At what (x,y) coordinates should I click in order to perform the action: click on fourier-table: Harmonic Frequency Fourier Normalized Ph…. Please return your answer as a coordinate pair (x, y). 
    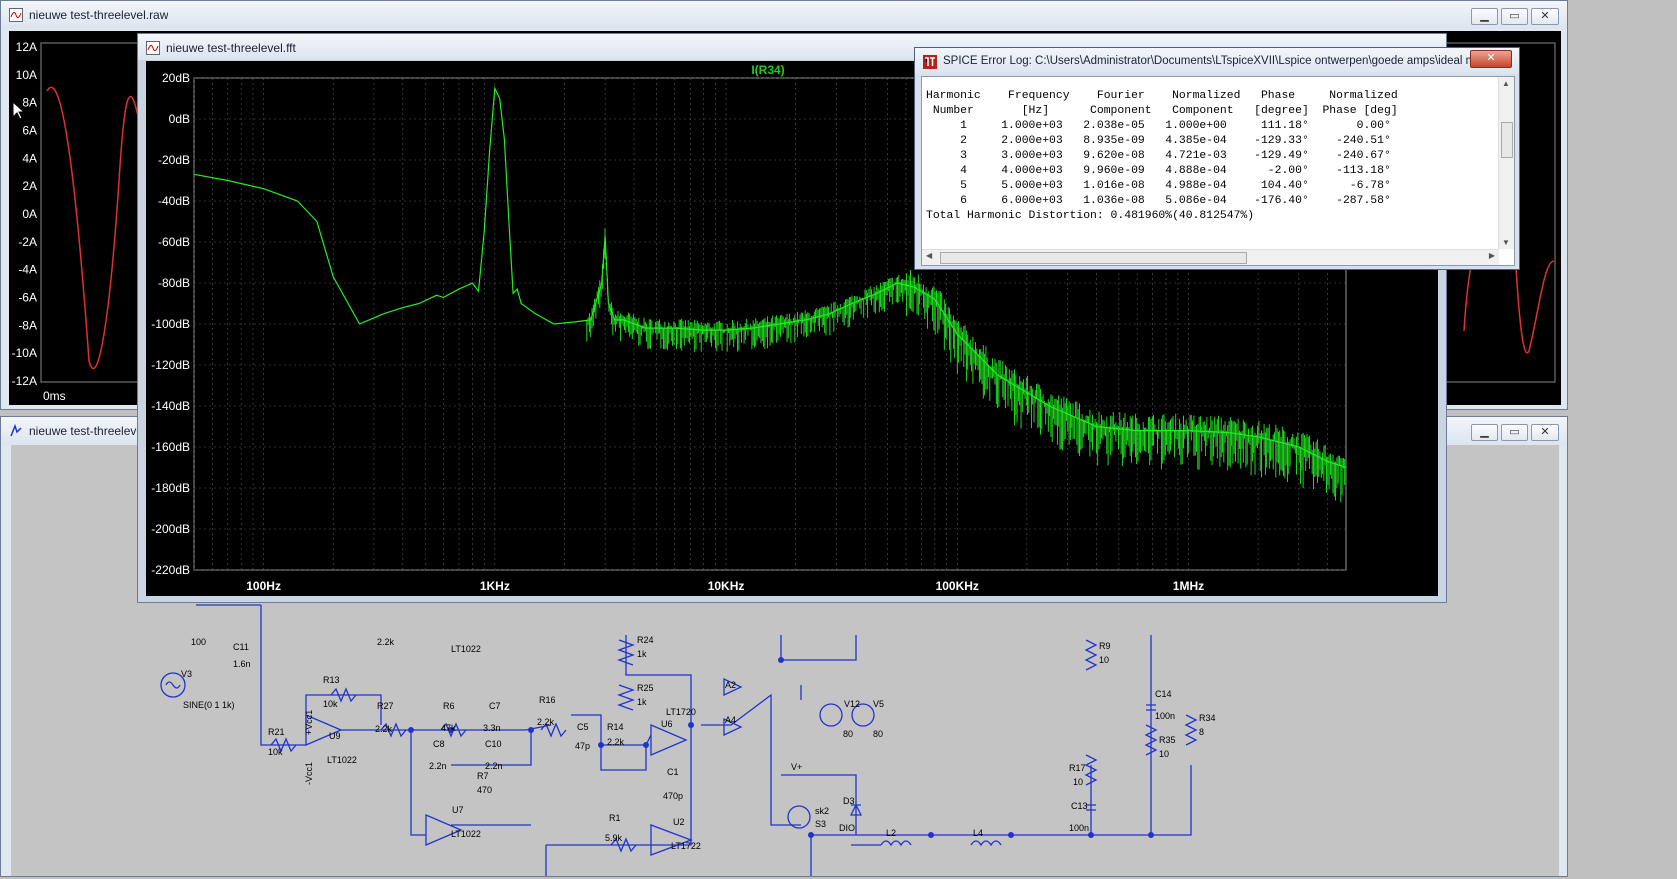
    Looking at the image, I should click on (1168, 156).